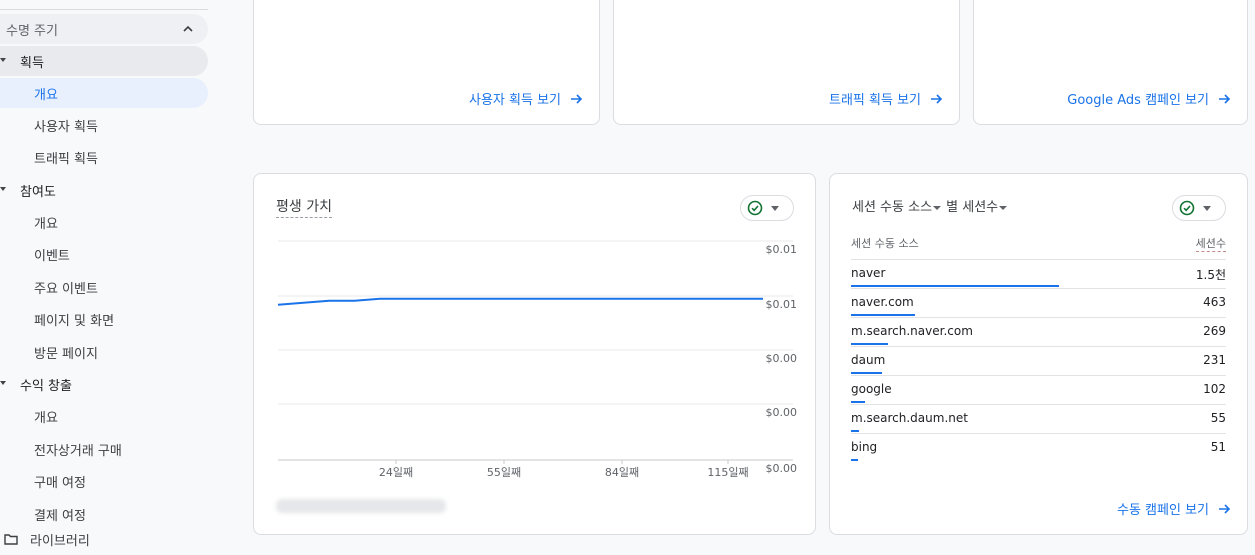 This screenshot has height=555, width=1255. I want to click on view-manual-campaigns-link: 수동 캠페인 보기, so click(1174, 508).